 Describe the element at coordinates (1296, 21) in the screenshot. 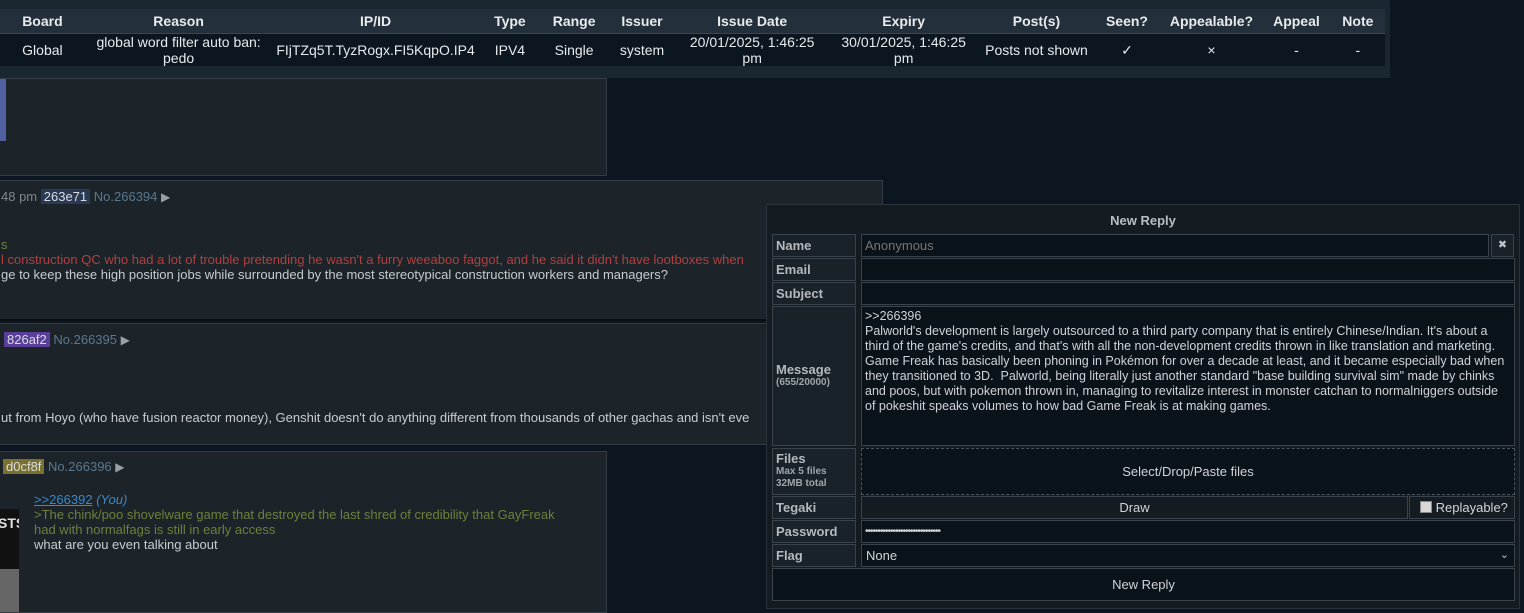

I see `ban-column-header: Appeal` at that location.